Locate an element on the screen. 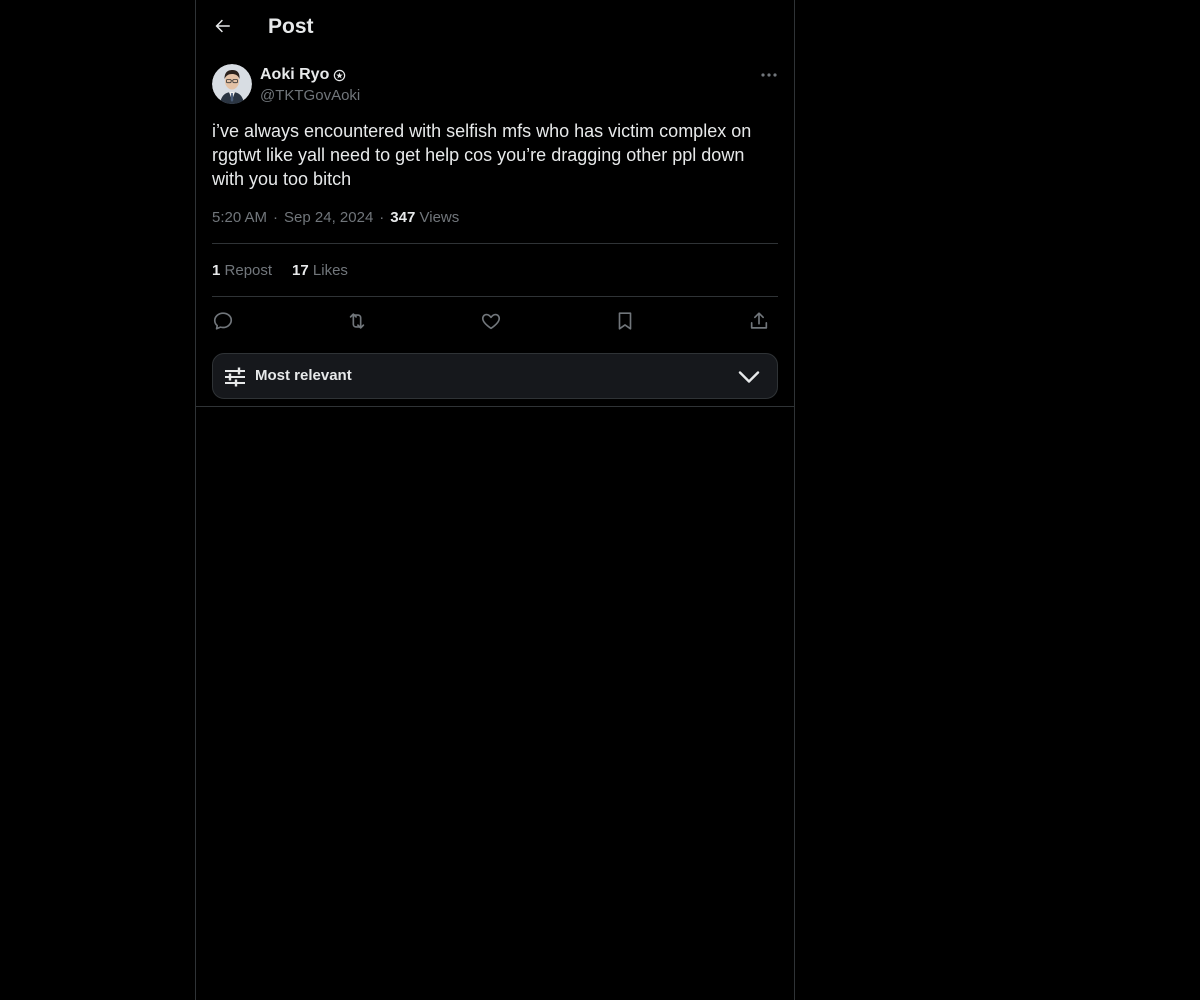  like-button is located at coordinates (491, 321).